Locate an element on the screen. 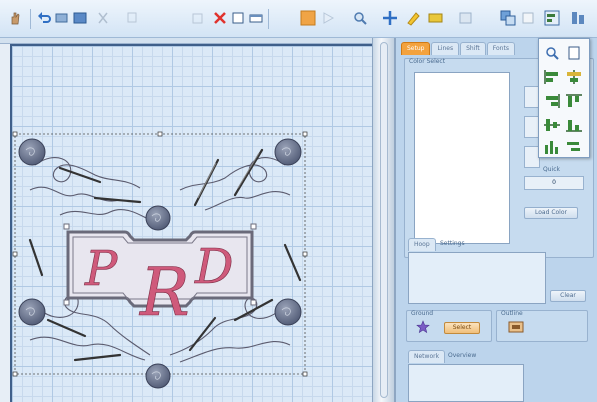  align-icon is located at coordinates (552, 18).